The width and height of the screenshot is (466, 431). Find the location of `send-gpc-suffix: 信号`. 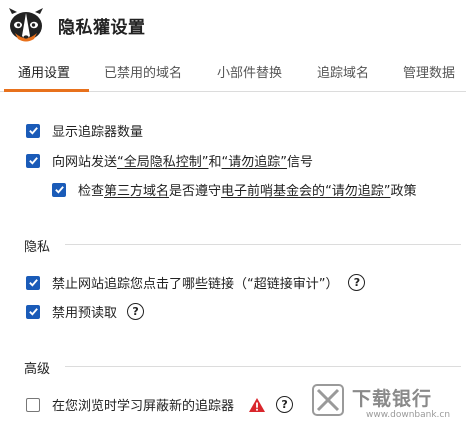

send-gpc-suffix: 信号 is located at coordinates (300, 162).